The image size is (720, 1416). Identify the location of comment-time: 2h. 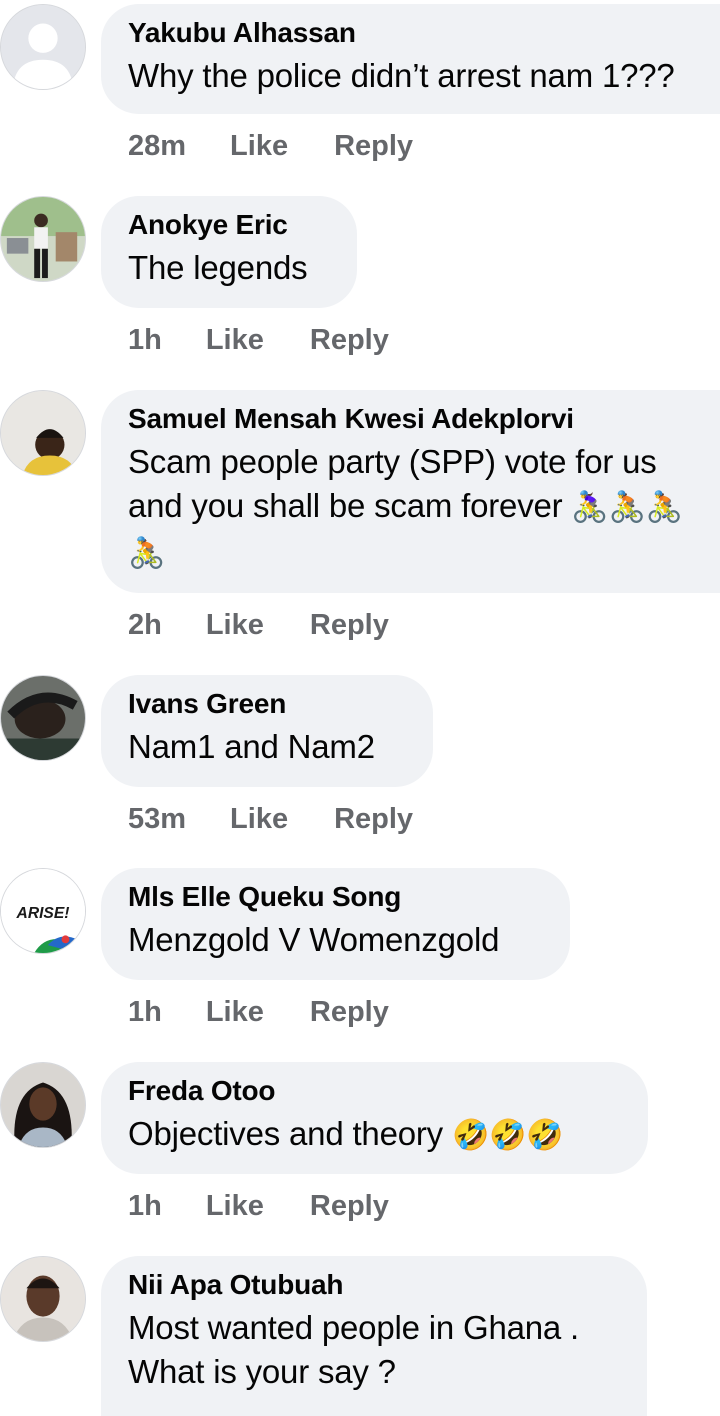
(145, 625).